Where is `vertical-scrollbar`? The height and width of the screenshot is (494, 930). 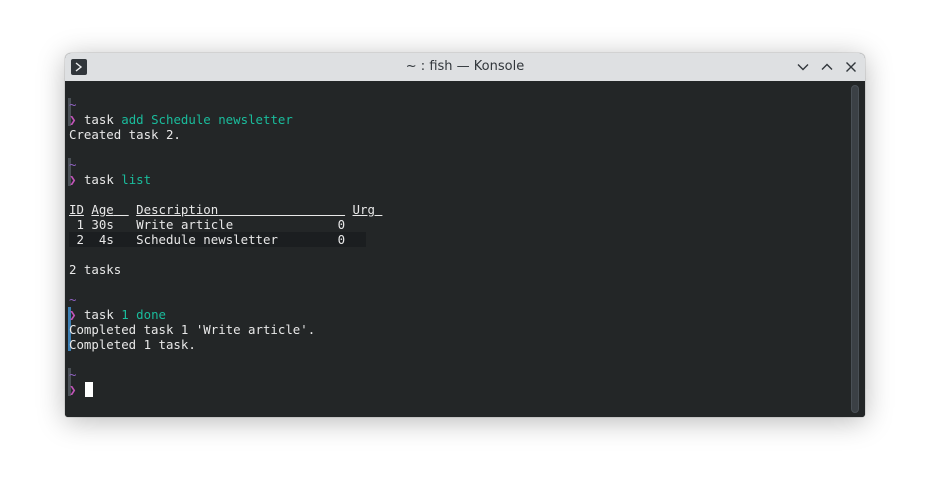
vertical-scrollbar is located at coordinates (855, 249).